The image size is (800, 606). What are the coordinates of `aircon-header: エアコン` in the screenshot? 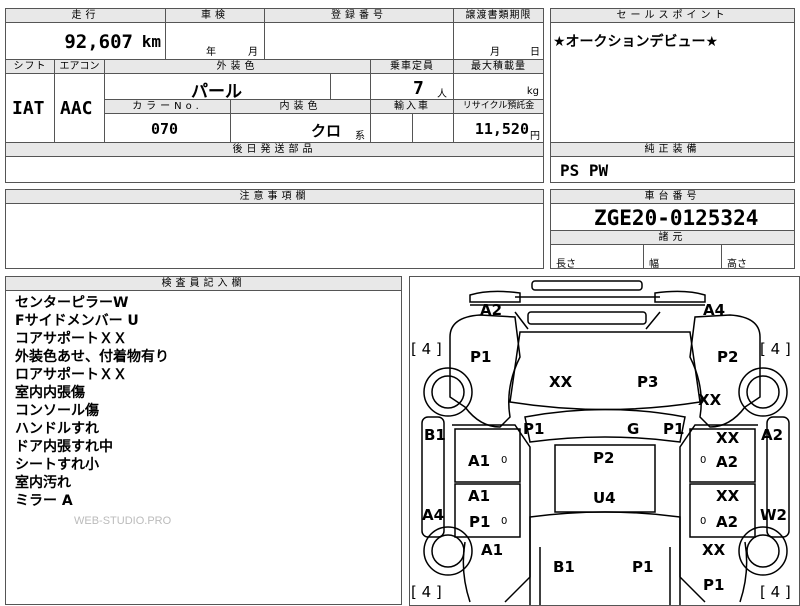 It's located at (79, 66).